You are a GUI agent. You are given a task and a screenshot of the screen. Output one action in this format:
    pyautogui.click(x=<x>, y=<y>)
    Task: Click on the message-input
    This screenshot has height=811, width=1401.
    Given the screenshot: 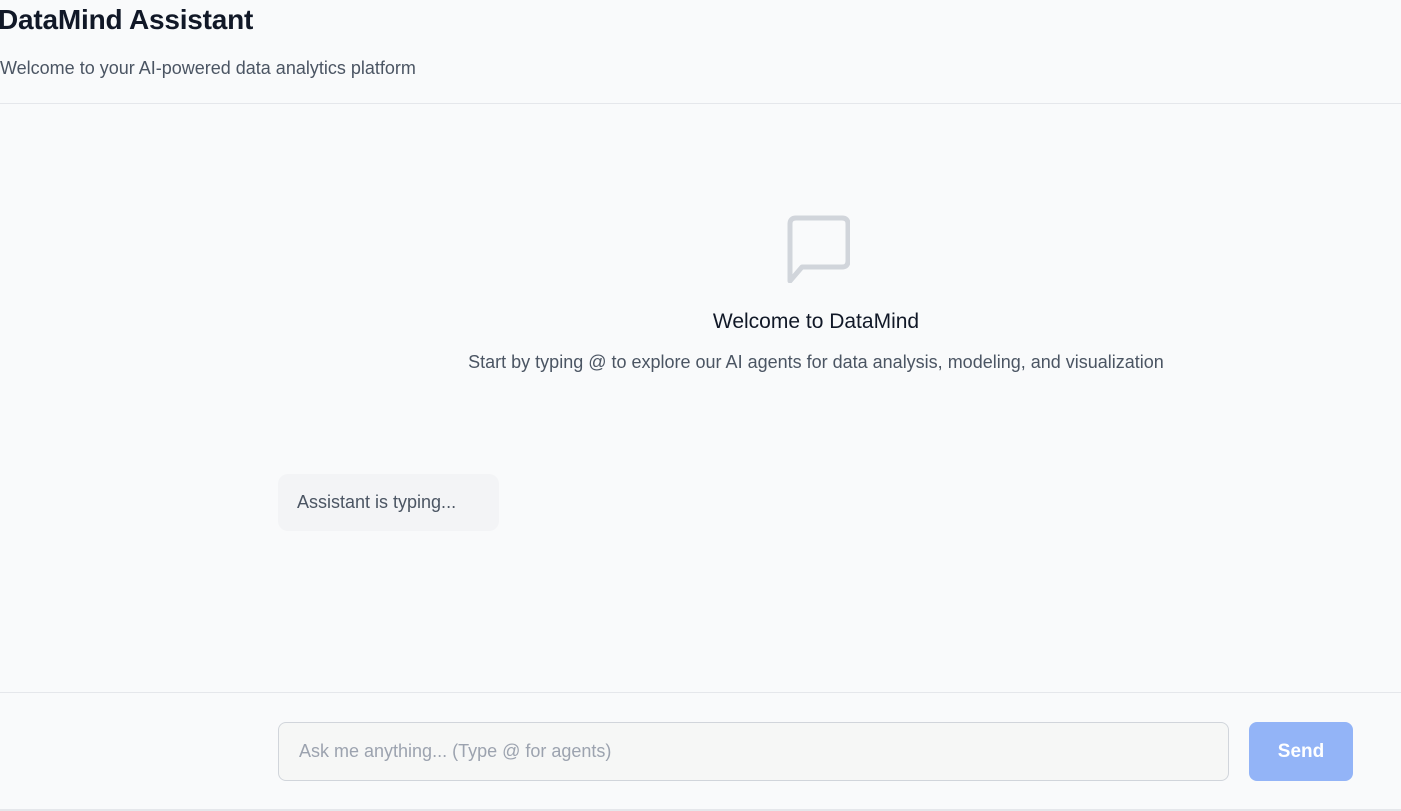 What is the action you would take?
    pyautogui.click(x=753, y=751)
    